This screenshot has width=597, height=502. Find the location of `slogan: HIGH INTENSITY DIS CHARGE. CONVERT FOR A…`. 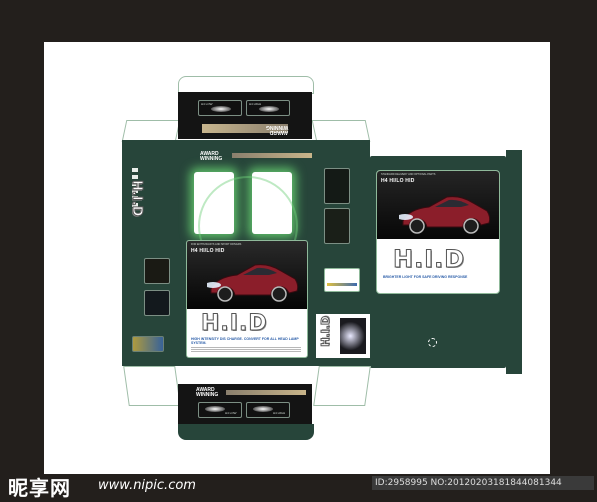

slogan: HIGH INTENSITY DIS CHARGE. CONVERT FOR A… is located at coordinates (245, 341).